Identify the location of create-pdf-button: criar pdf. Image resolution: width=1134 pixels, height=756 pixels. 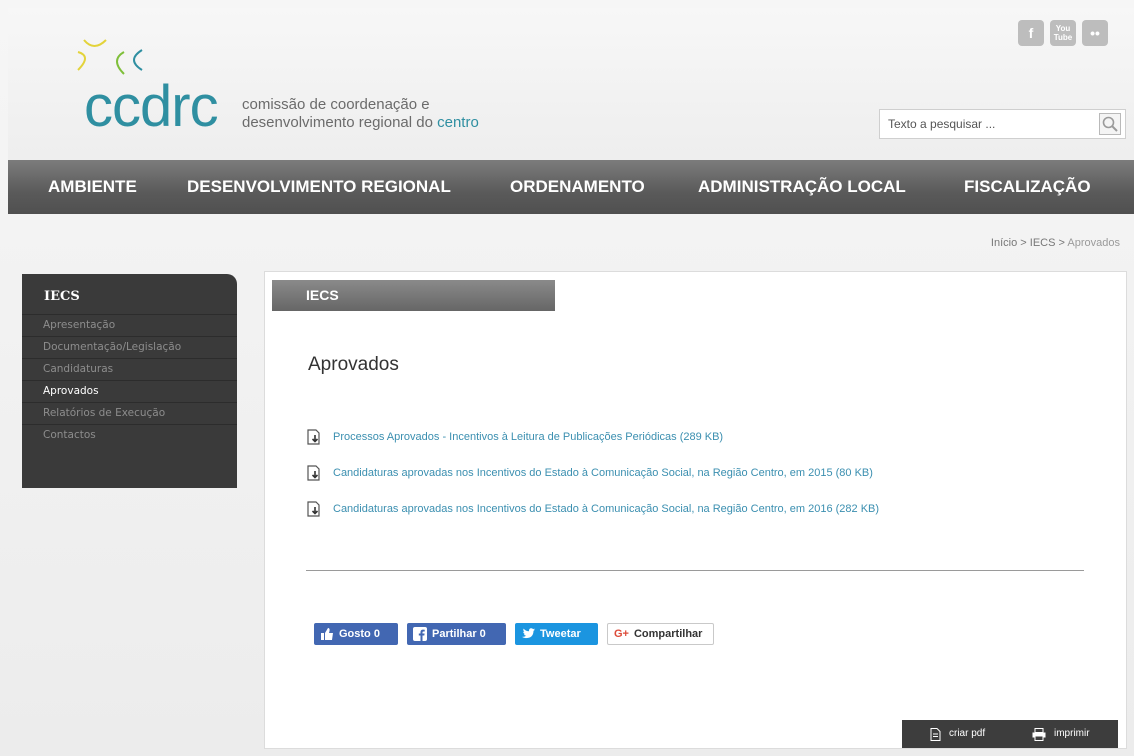
(957, 734).